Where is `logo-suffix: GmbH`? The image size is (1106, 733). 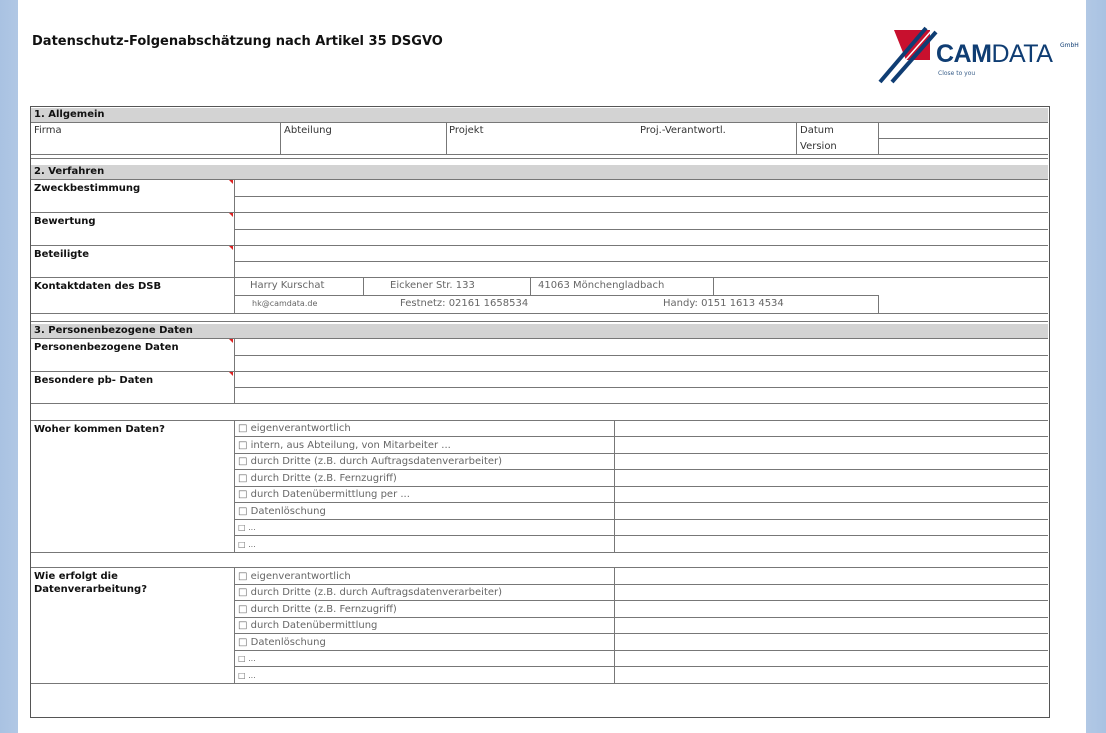
logo-suffix: GmbH is located at coordinates (1069, 45).